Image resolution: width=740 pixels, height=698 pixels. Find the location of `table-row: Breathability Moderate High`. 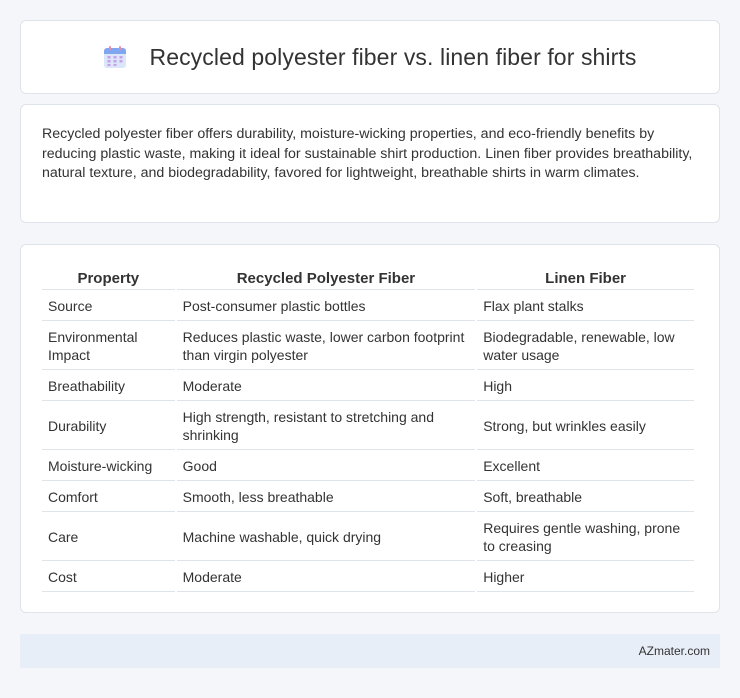

table-row: Breathability Moderate High is located at coordinates (368, 385).